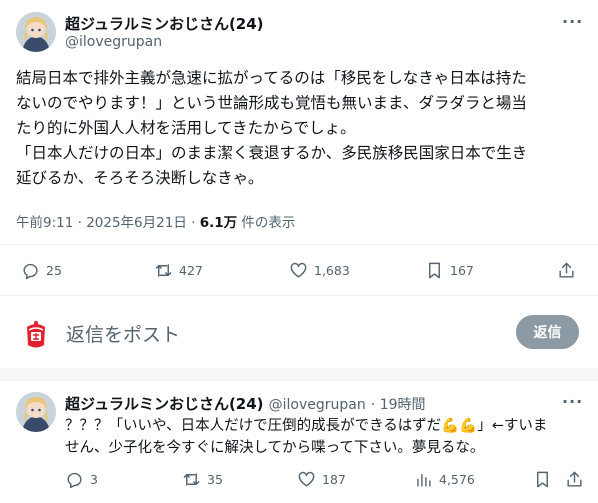 This screenshot has width=598, height=503. I want to click on retweet-count: 35, so click(215, 479).